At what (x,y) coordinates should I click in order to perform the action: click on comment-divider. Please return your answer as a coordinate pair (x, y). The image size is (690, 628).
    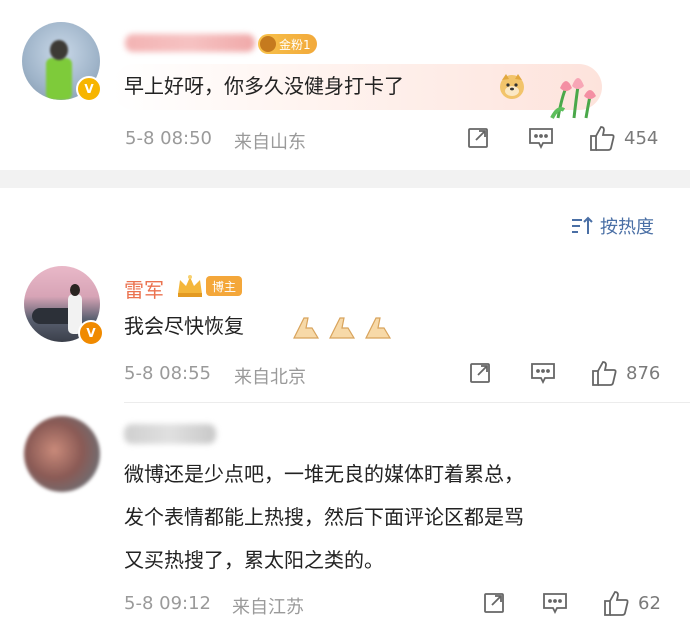
    Looking at the image, I should click on (407, 402).